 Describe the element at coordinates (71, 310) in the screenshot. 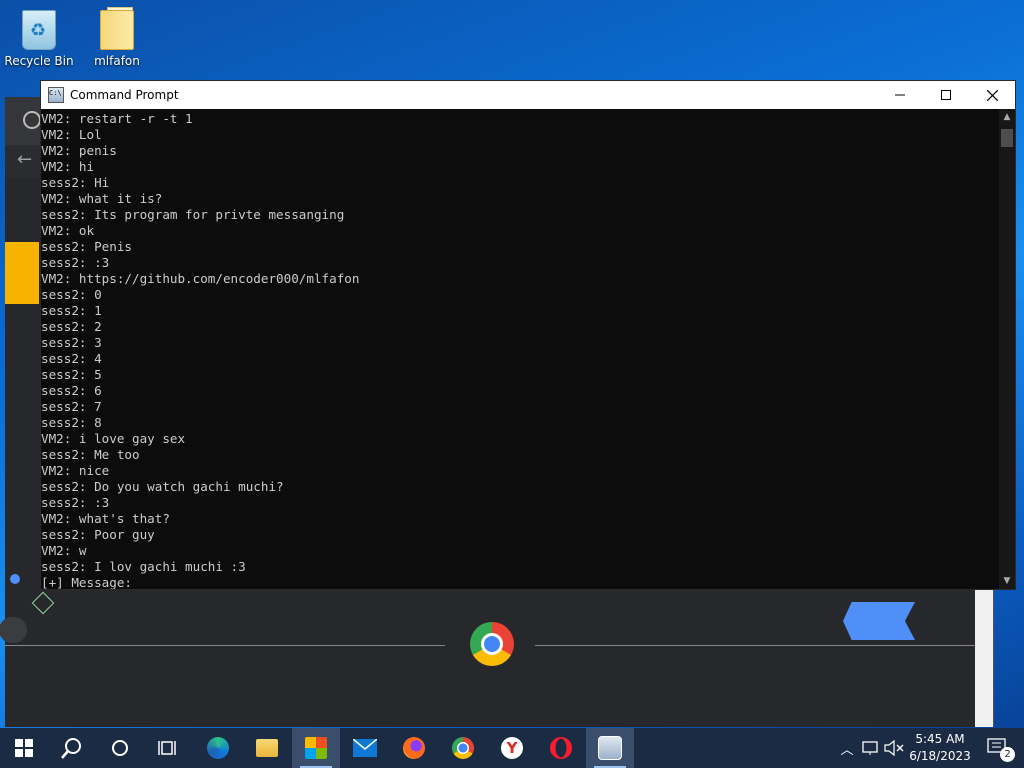

I see `console-line: sess2: 1` at that location.